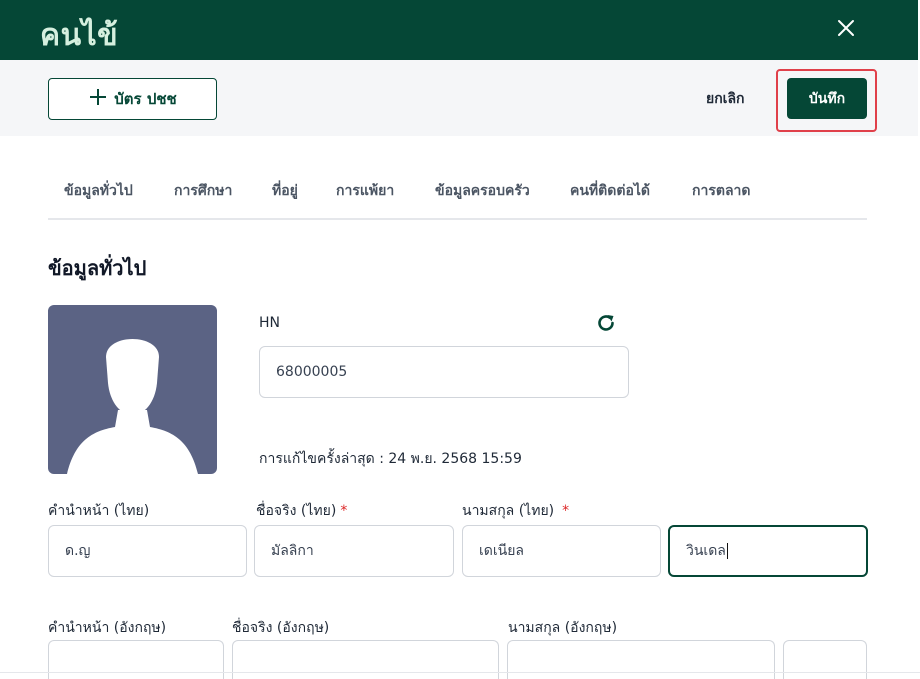 The width and height of the screenshot is (920, 679). What do you see at coordinates (97, 268) in the screenshot?
I see `section-title: ข้อมูลทั่วไป` at bounding box center [97, 268].